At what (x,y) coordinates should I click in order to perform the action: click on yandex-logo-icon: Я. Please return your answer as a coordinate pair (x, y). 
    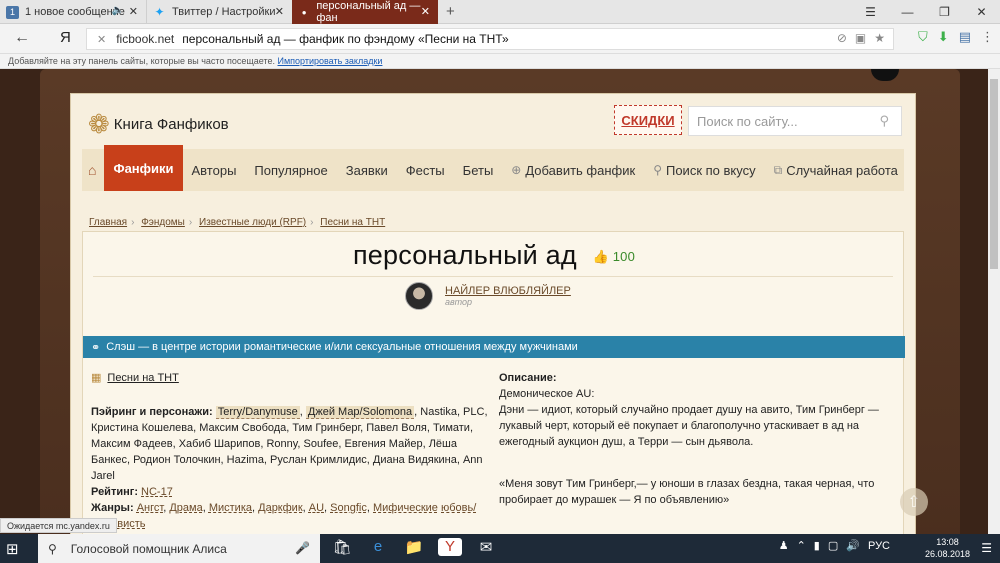
    Looking at the image, I should click on (65, 37).